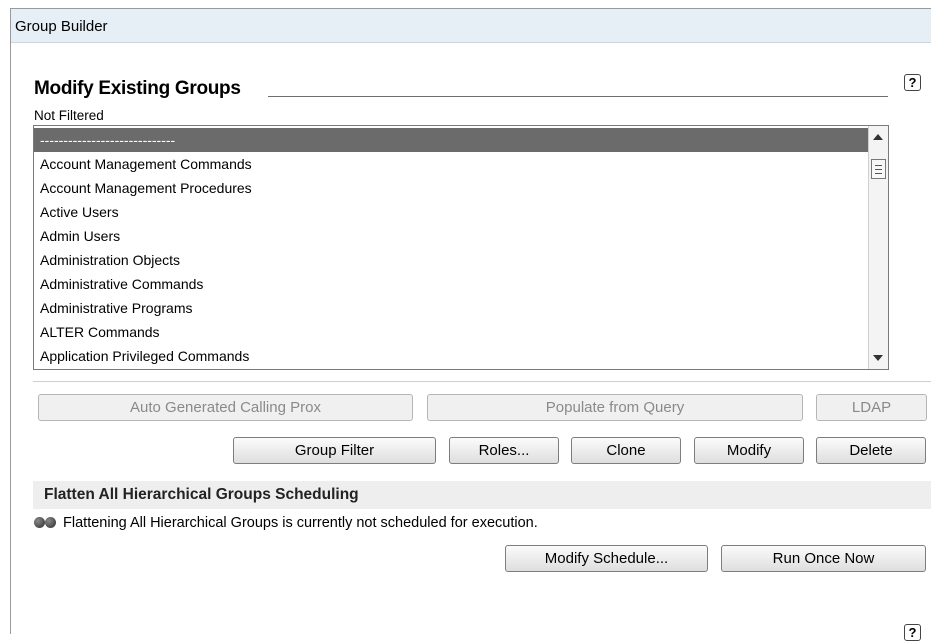 Image resolution: width=931 pixels, height=641 pixels. What do you see at coordinates (451, 284) in the screenshot?
I see `list-item: Administrative Commands` at bounding box center [451, 284].